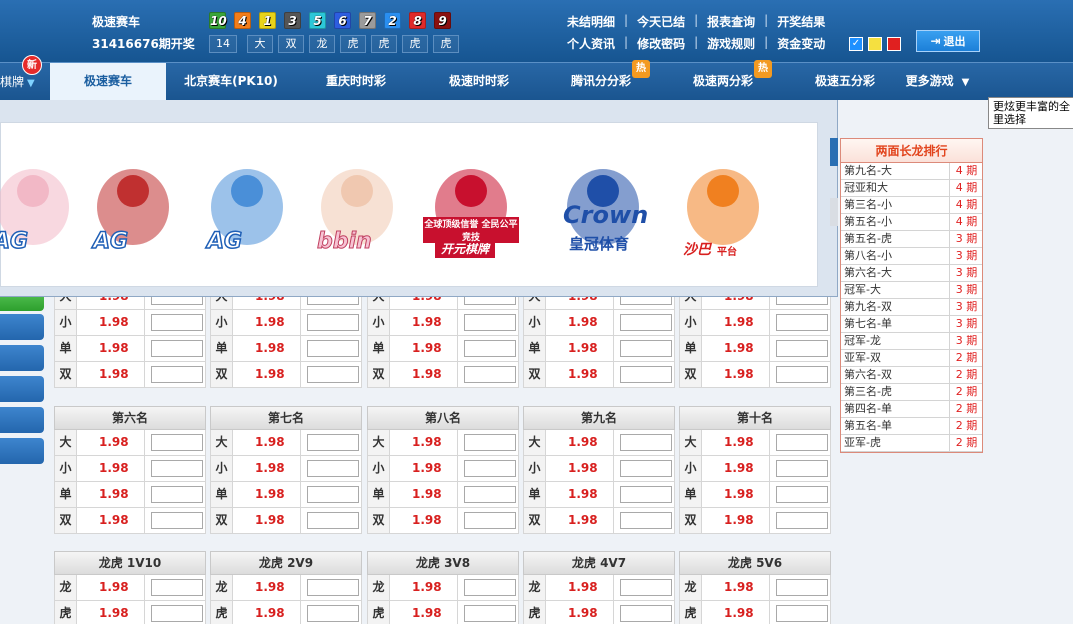  What do you see at coordinates (845, 81) in the screenshot?
I see `nav-tab: 极速五分彩` at bounding box center [845, 81].